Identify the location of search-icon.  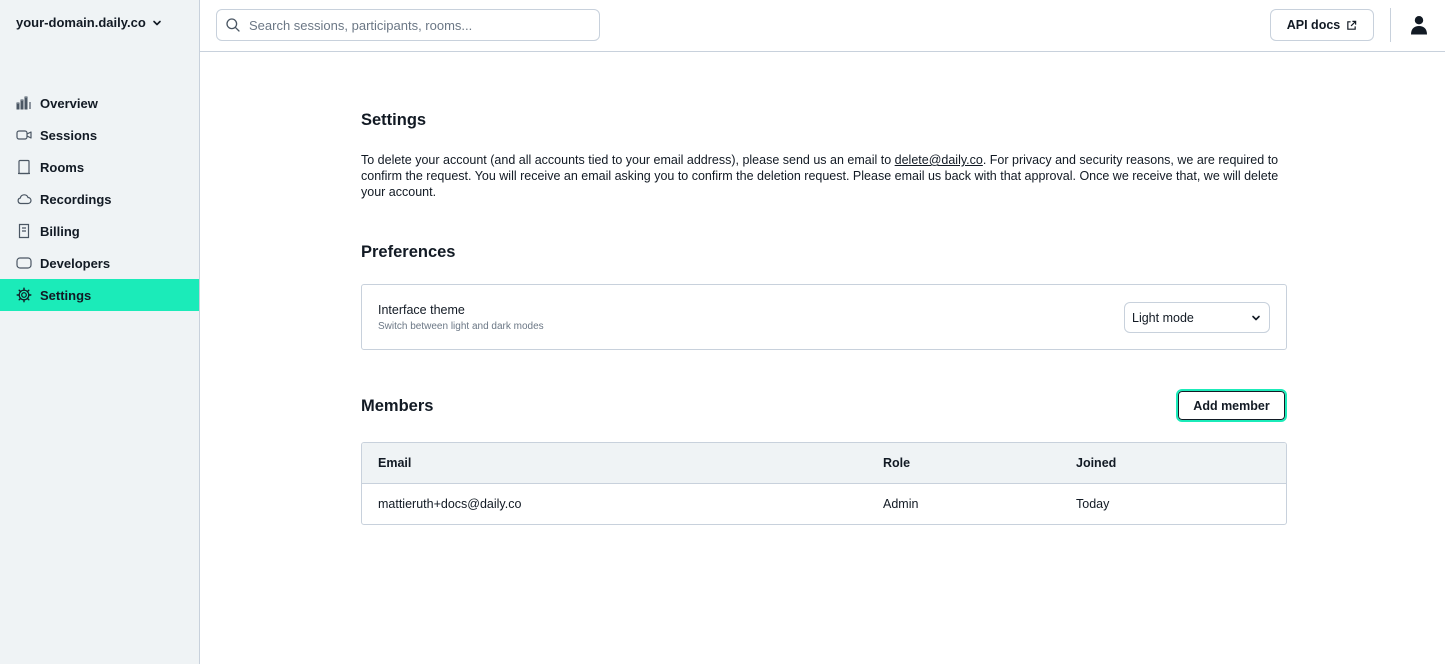
(233, 25).